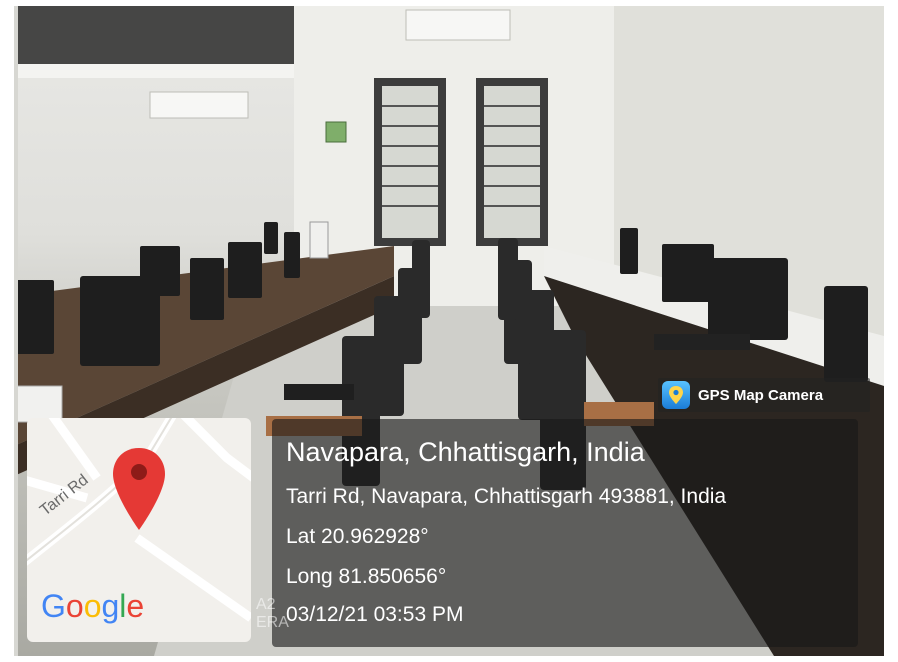 The width and height of the screenshot is (898, 662). Describe the element at coordinates (110, 606) in the screenshot. I see `logo-letter: g` at that location.